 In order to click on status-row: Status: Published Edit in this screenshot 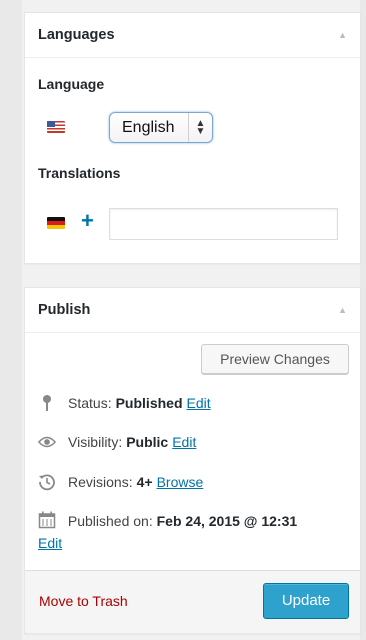, I will do `click(124, 403)`.